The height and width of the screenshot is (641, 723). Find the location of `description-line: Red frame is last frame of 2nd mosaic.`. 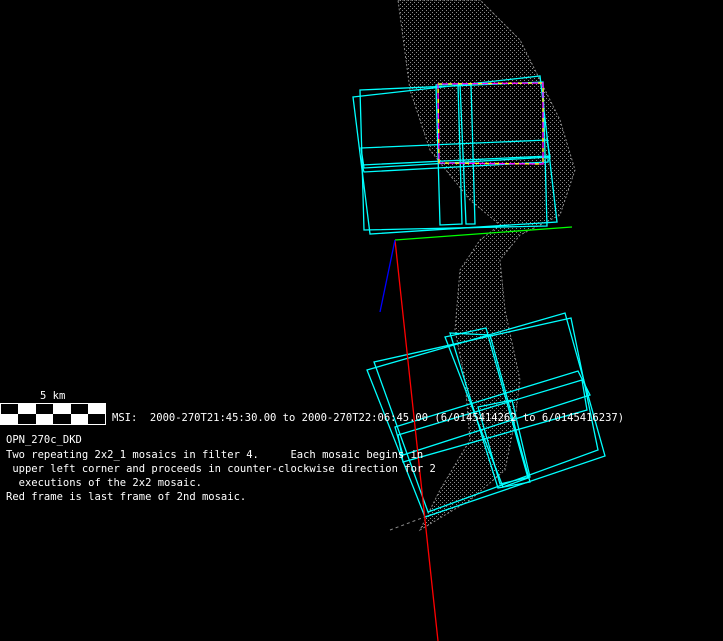

description-line: Red frame is last frame of 2nd mosaic. is located at coordinates (126, 497).